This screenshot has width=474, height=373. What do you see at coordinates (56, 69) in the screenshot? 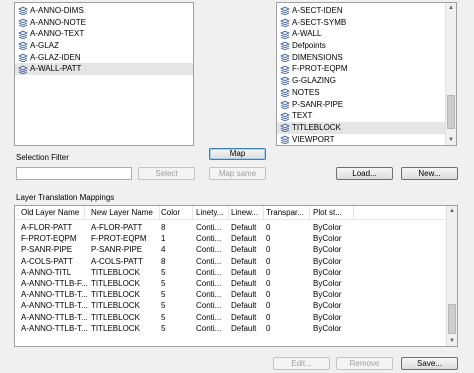
I see `layer-list-item-label: A-WALL-PATT` at bounding box center [56, 69].